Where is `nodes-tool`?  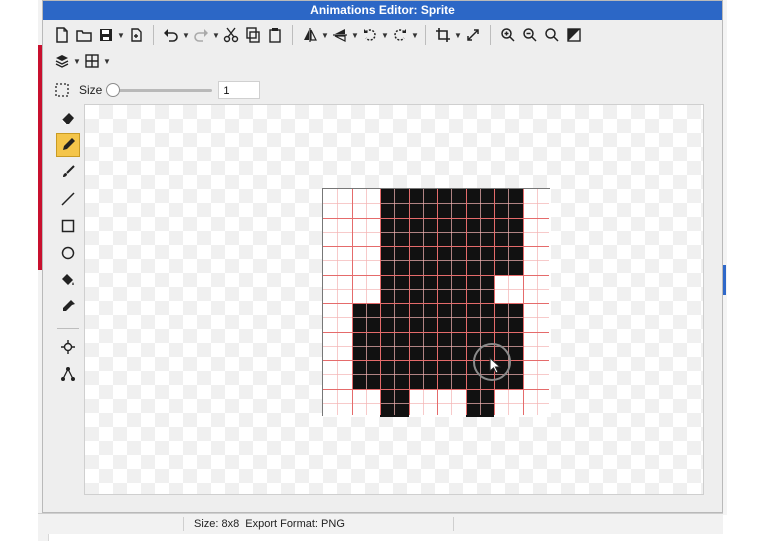
nodes-tool is located at coordinates (68, 374).